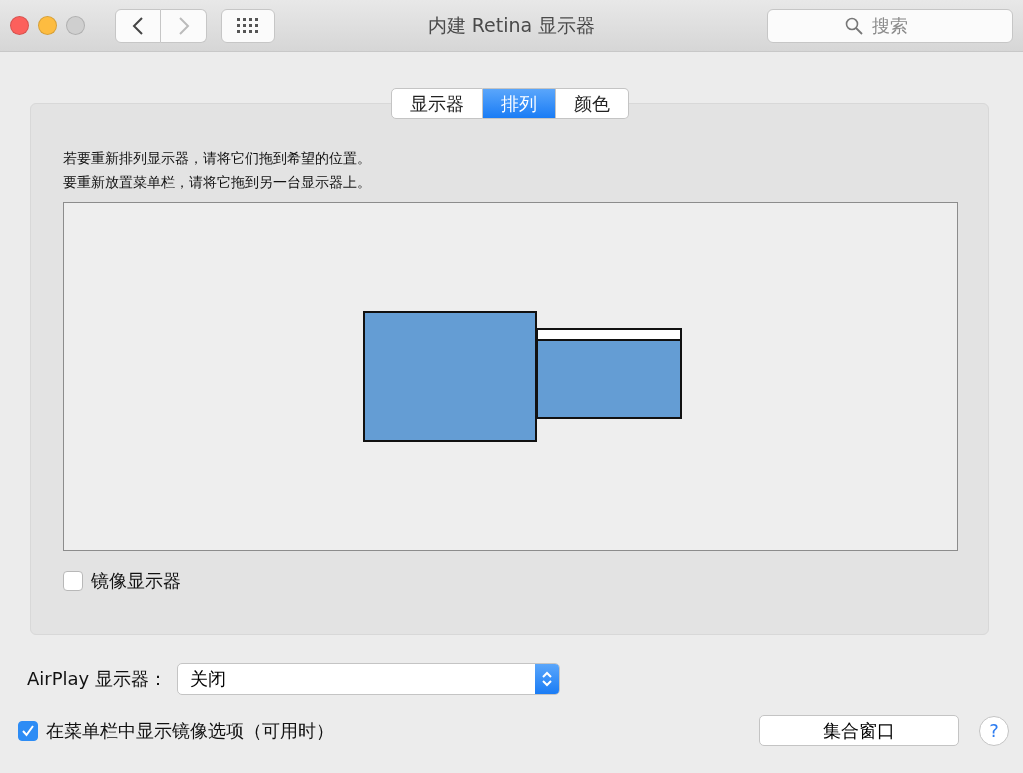 The image size is (1023, 773). I want to click on search-icon, so click(854, 25).